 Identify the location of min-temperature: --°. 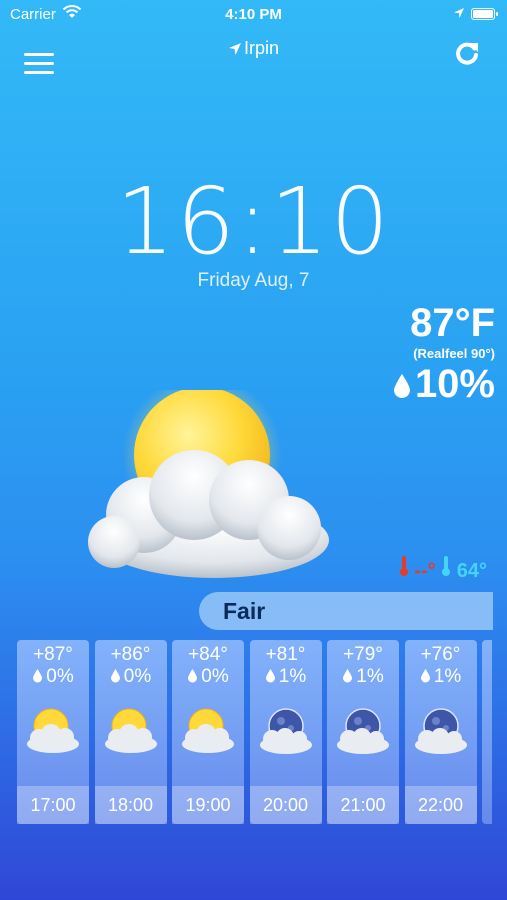
(425, 571).